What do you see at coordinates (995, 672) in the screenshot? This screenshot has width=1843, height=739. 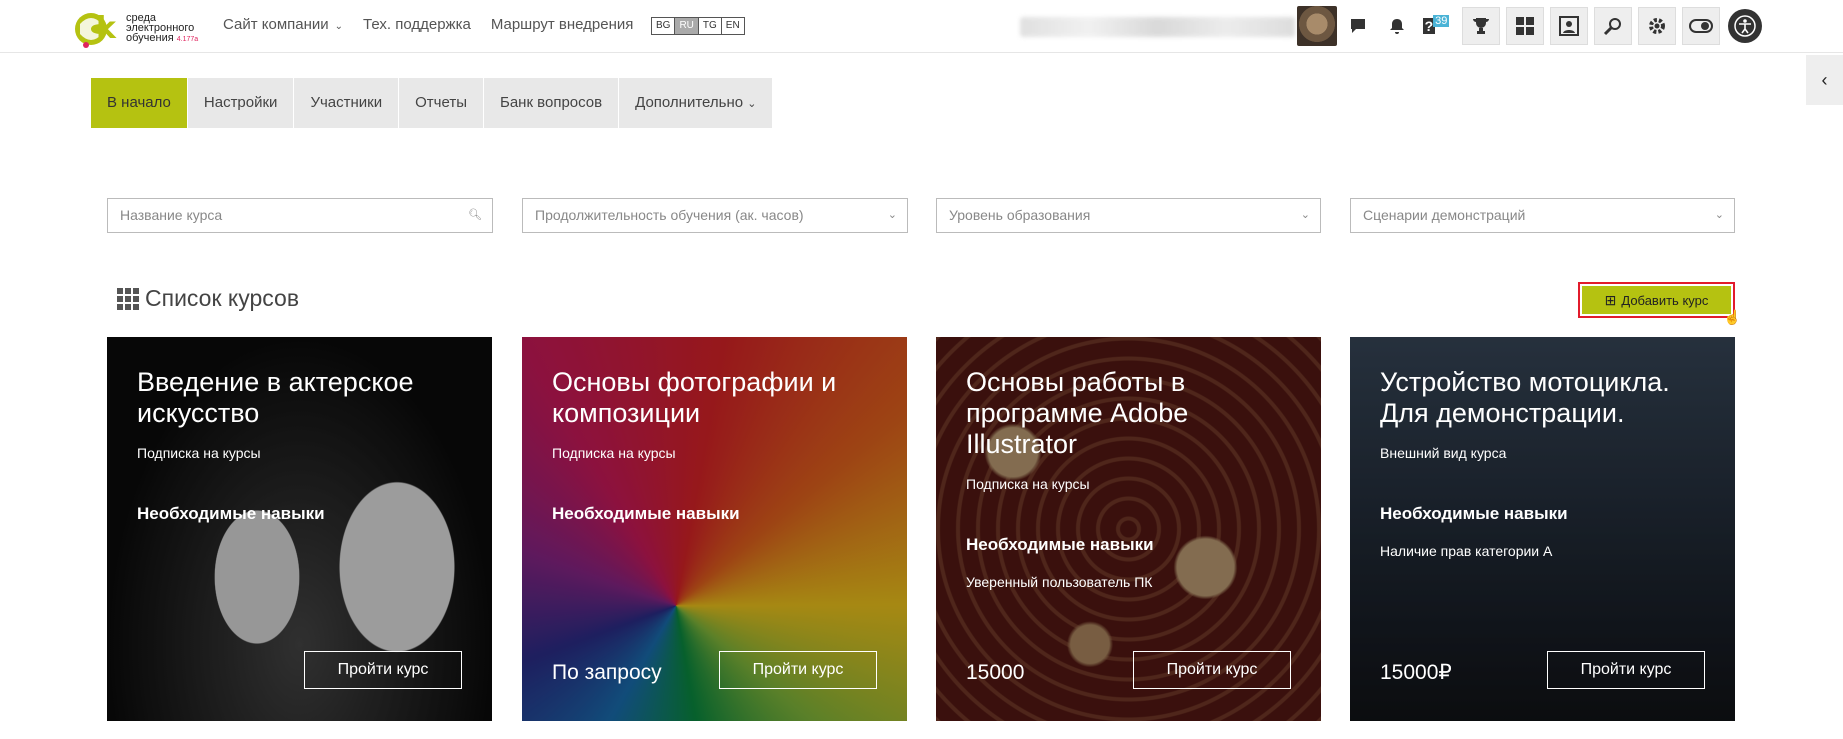 I see `course-price: 15000` at bounding box center [995, 672].